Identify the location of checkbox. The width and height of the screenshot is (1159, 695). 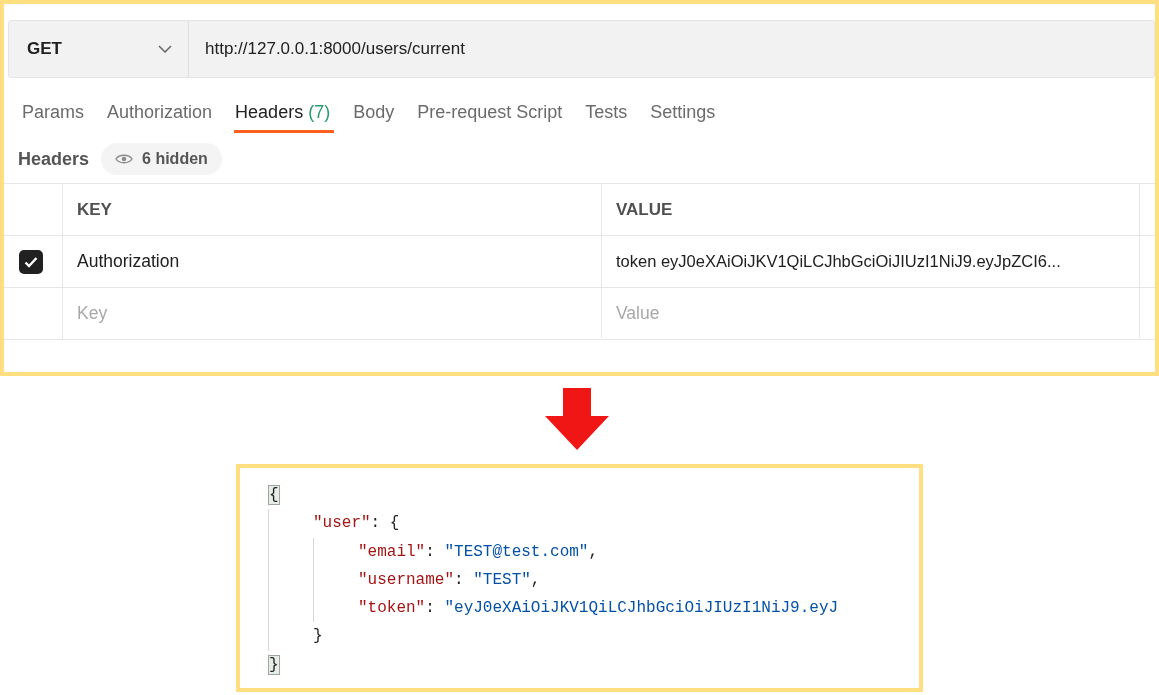
(31, 261).